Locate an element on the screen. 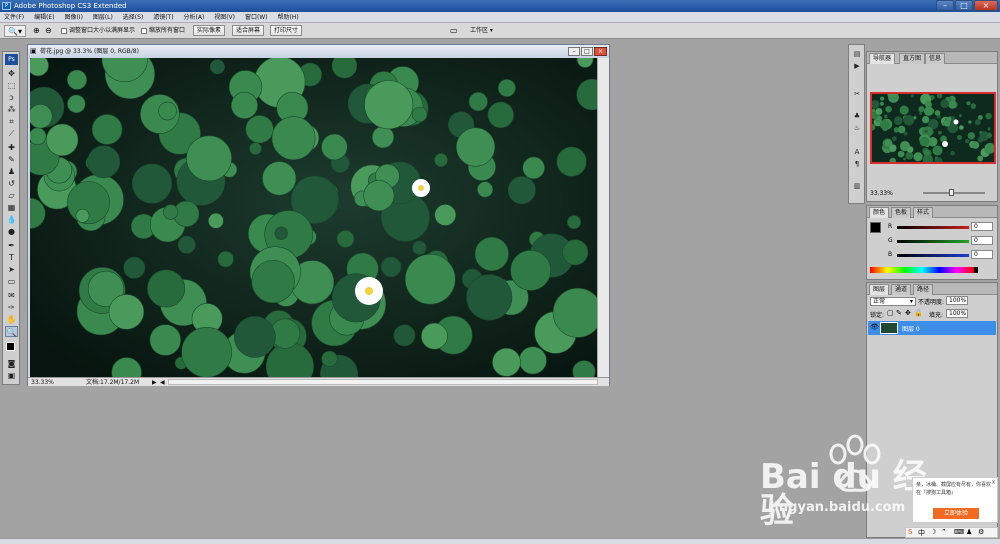  doc-minimize-button: – is located at coordinates (574, 51).